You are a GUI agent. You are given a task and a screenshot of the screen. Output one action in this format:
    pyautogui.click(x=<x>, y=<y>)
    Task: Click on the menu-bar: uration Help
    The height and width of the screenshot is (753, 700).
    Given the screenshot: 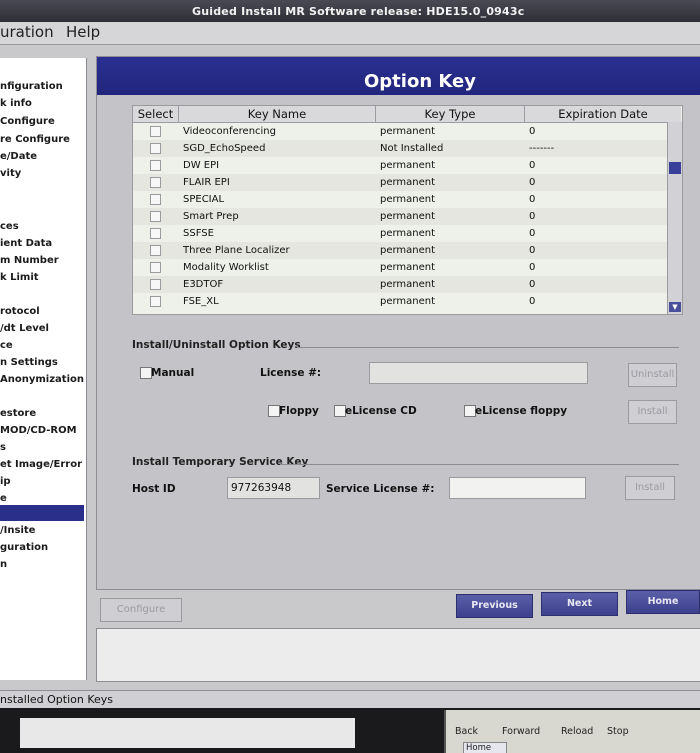 What is the action you would take?
    pyautogui.click(x=350, y=33)
    